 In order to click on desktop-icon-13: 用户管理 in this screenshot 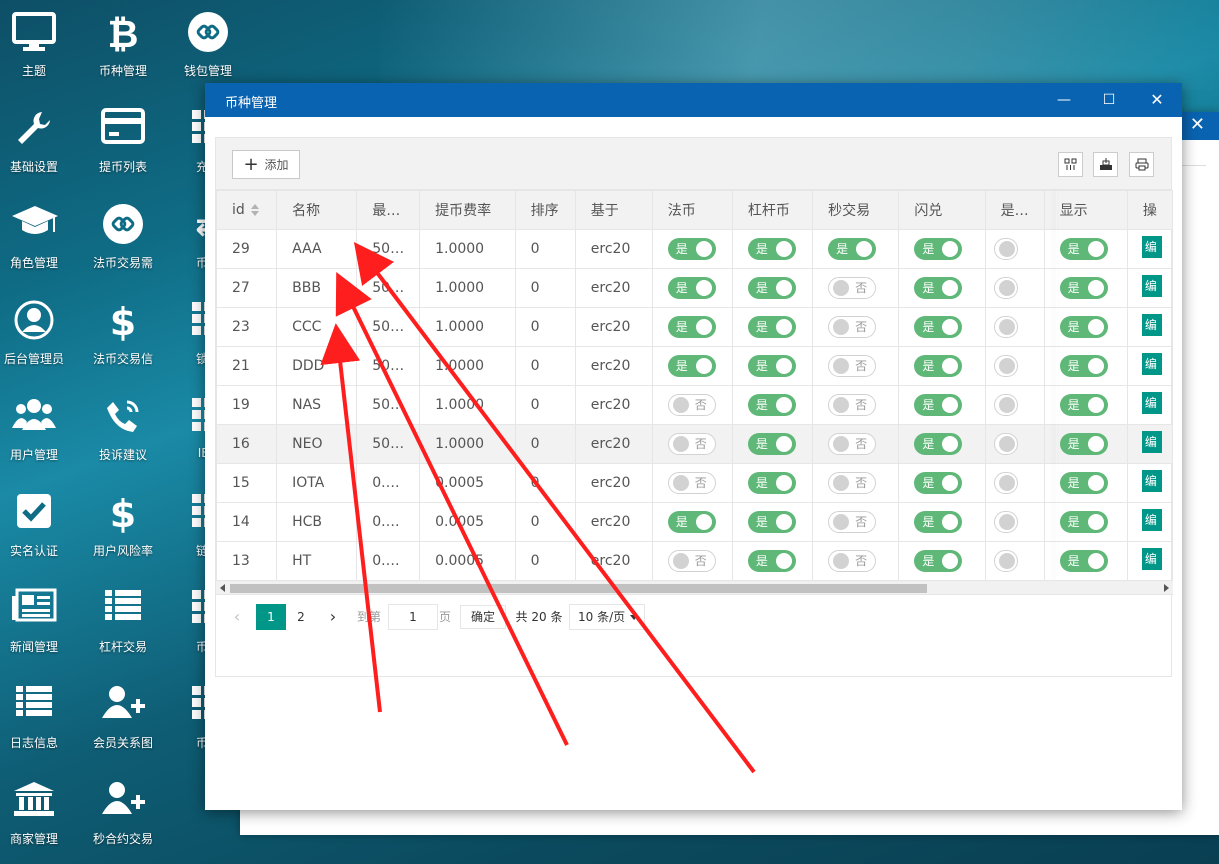, I will do `click(38, 434)`.